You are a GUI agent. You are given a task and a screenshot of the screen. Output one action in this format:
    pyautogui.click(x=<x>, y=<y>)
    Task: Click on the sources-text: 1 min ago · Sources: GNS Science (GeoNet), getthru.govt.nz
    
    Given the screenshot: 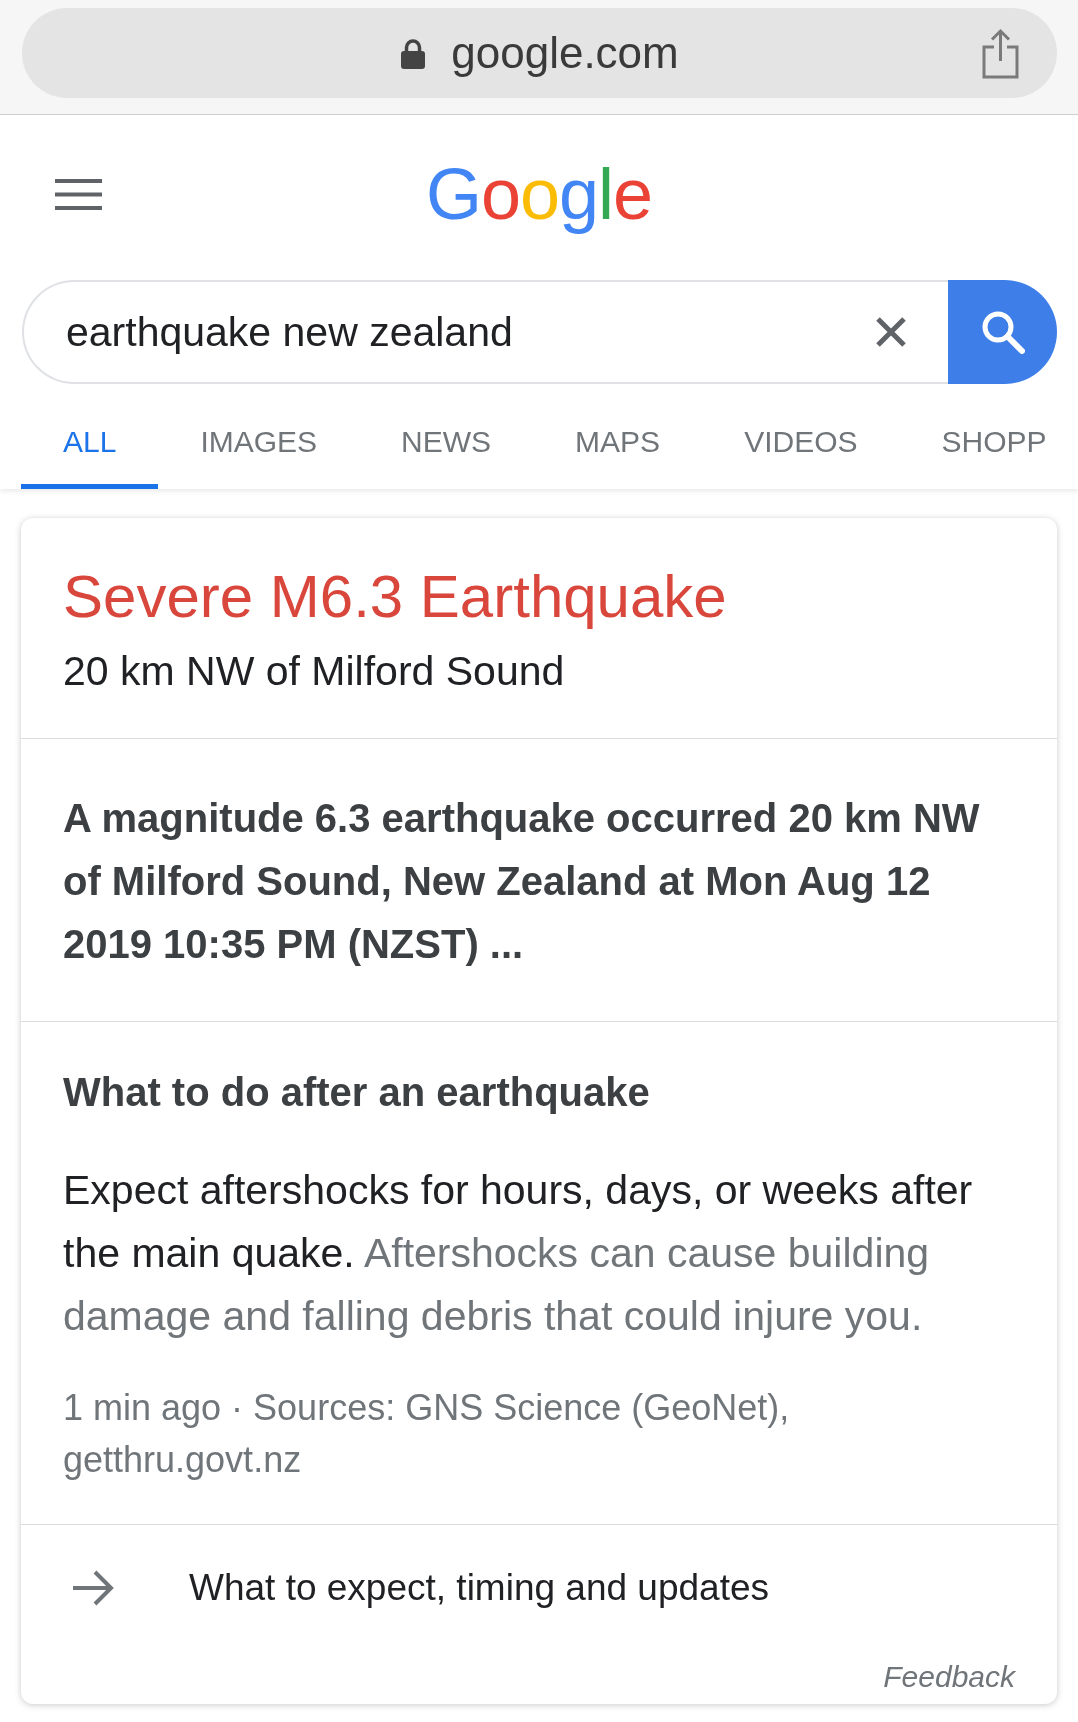 What is the action you would take?
    pyautogui.click(x=427, y=1434)
    